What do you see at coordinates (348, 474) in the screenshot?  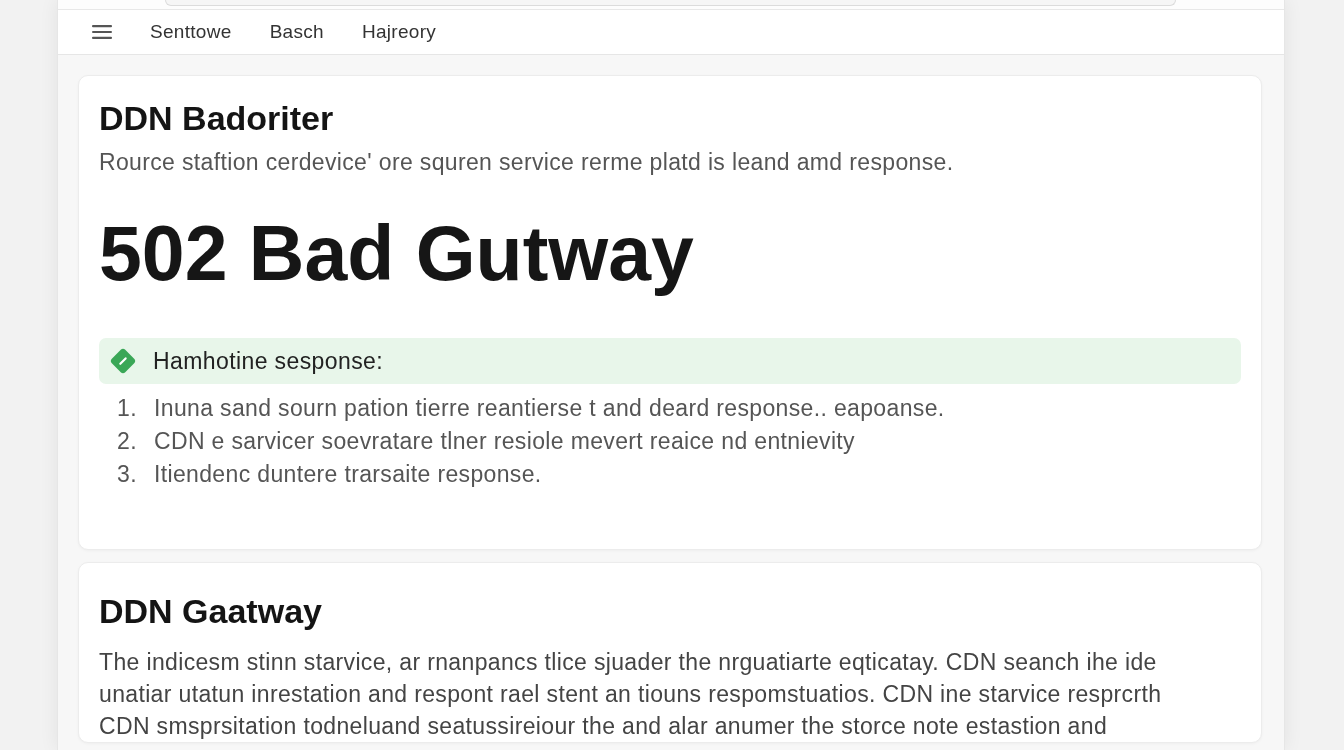 I see `step-text: Itiendenc duntere trarsaite response.` at bounding box center [348, 474].